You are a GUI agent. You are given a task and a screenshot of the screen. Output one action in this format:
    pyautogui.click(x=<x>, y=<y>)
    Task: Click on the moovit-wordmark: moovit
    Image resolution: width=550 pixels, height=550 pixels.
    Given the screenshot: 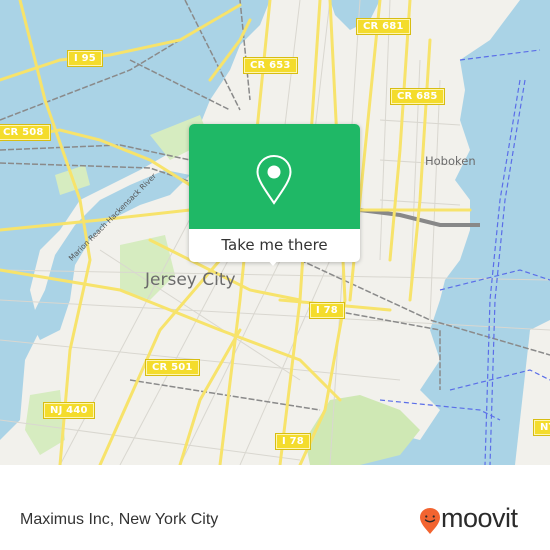 What is the action you would take?
    pyautogui.click(x=479, y=518)
    